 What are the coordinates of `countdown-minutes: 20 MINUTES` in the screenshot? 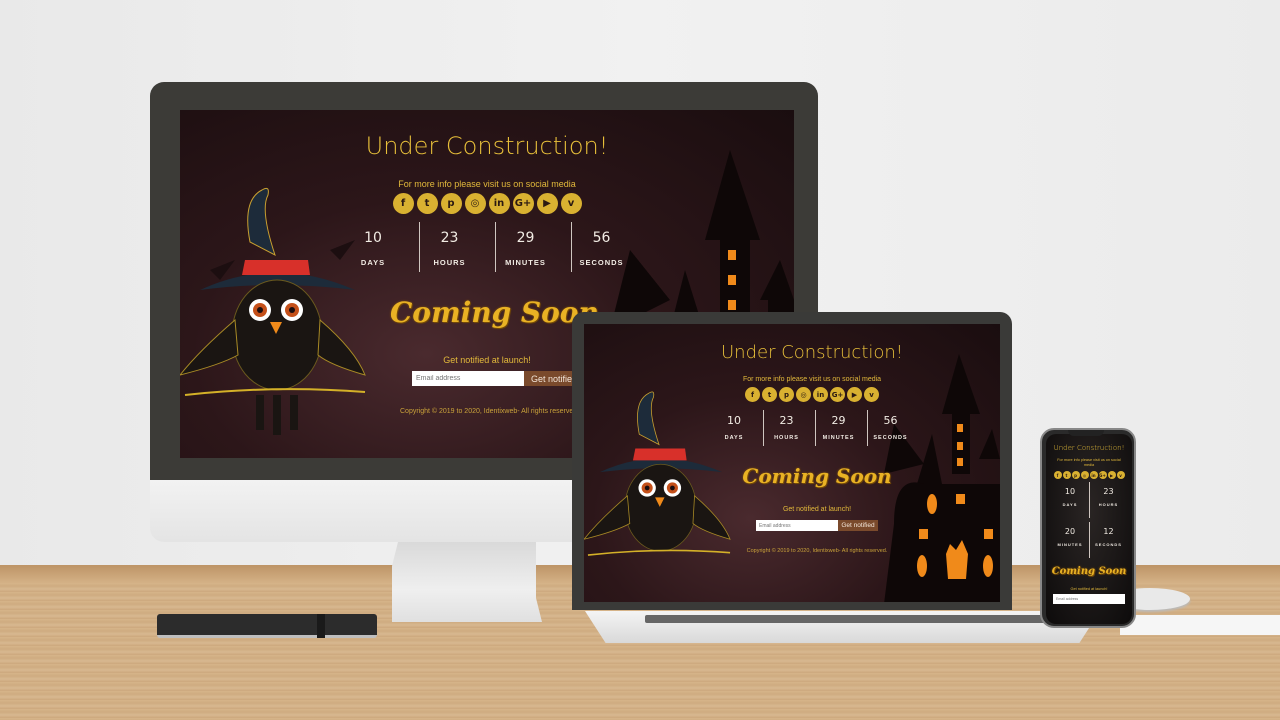 It's located at (1070, 540).